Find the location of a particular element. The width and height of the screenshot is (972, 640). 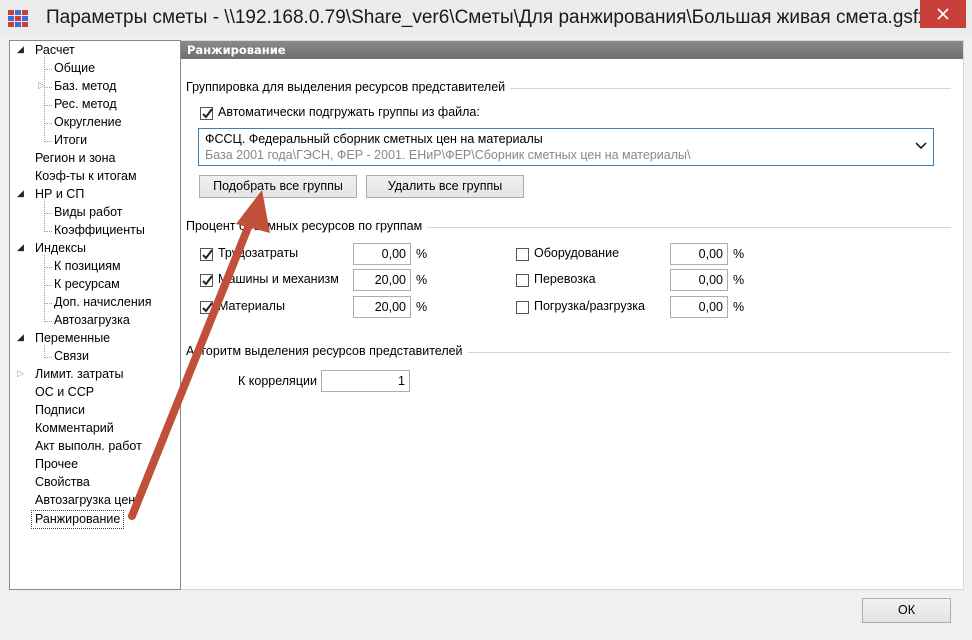

panel-header: Ранжирование is located at coordinates (572, 50).